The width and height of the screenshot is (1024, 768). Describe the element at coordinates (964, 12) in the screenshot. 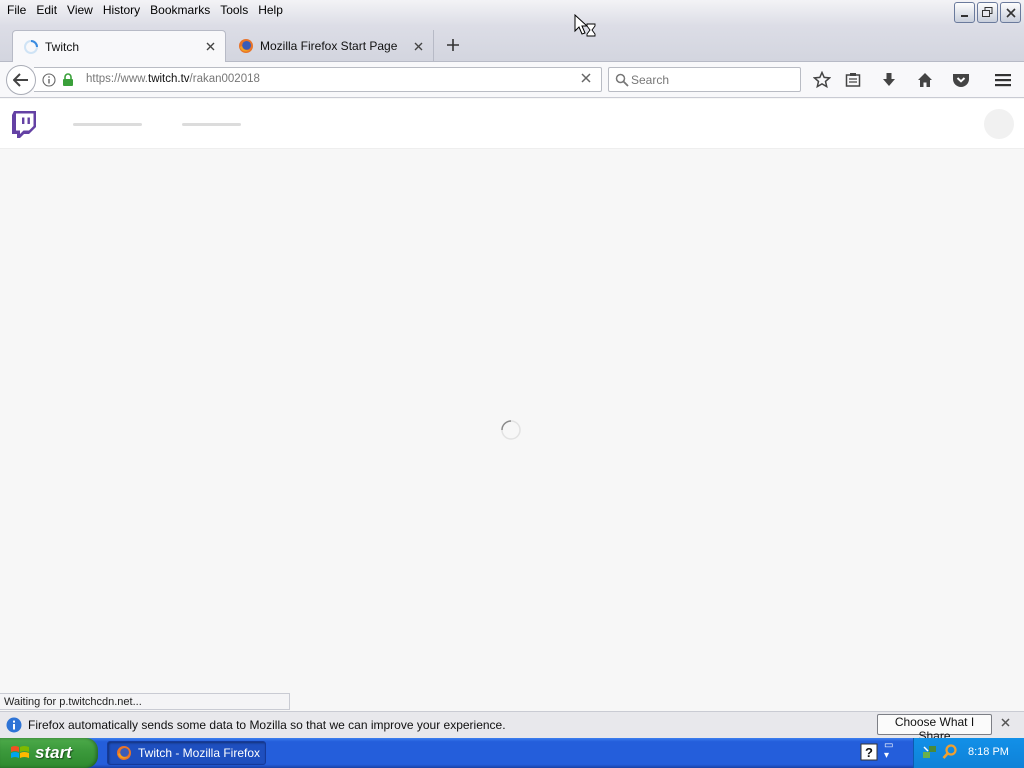

I see `minimize-button` at that location.